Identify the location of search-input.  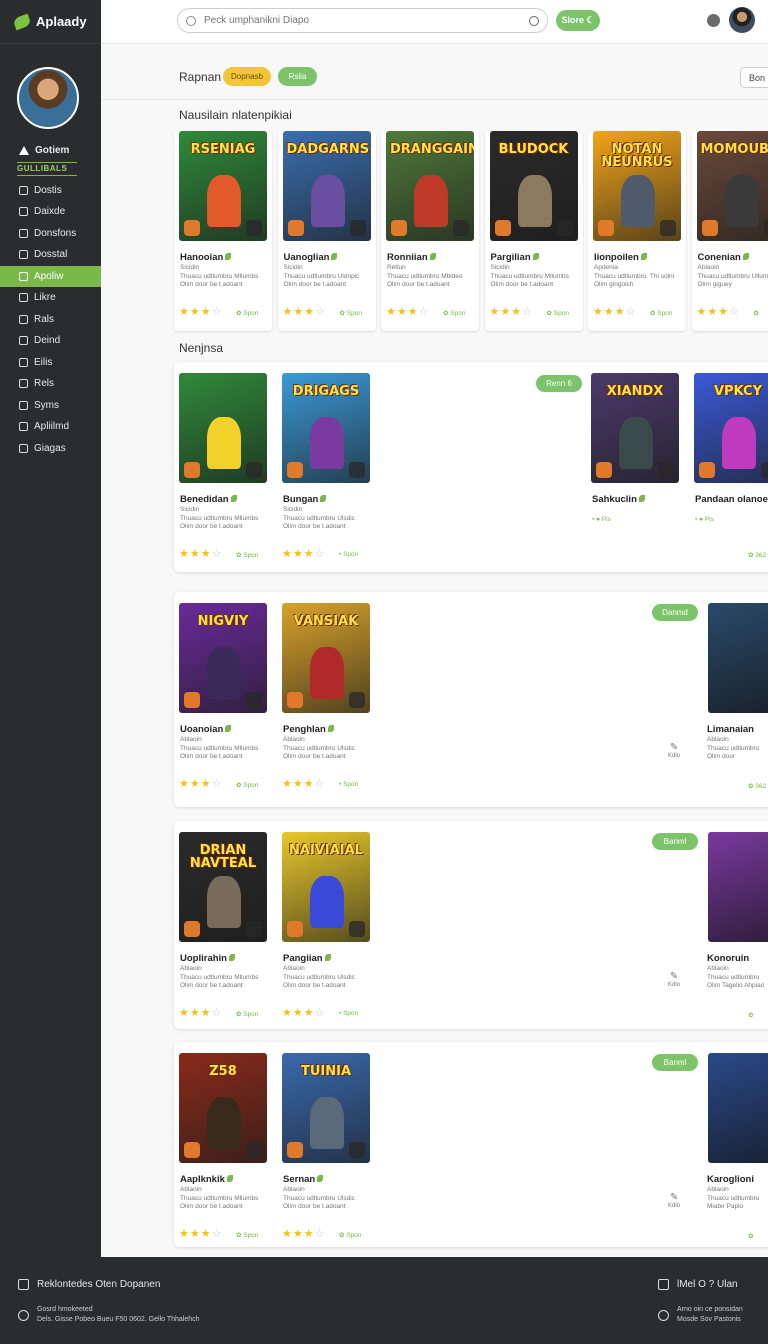
(366, 20).